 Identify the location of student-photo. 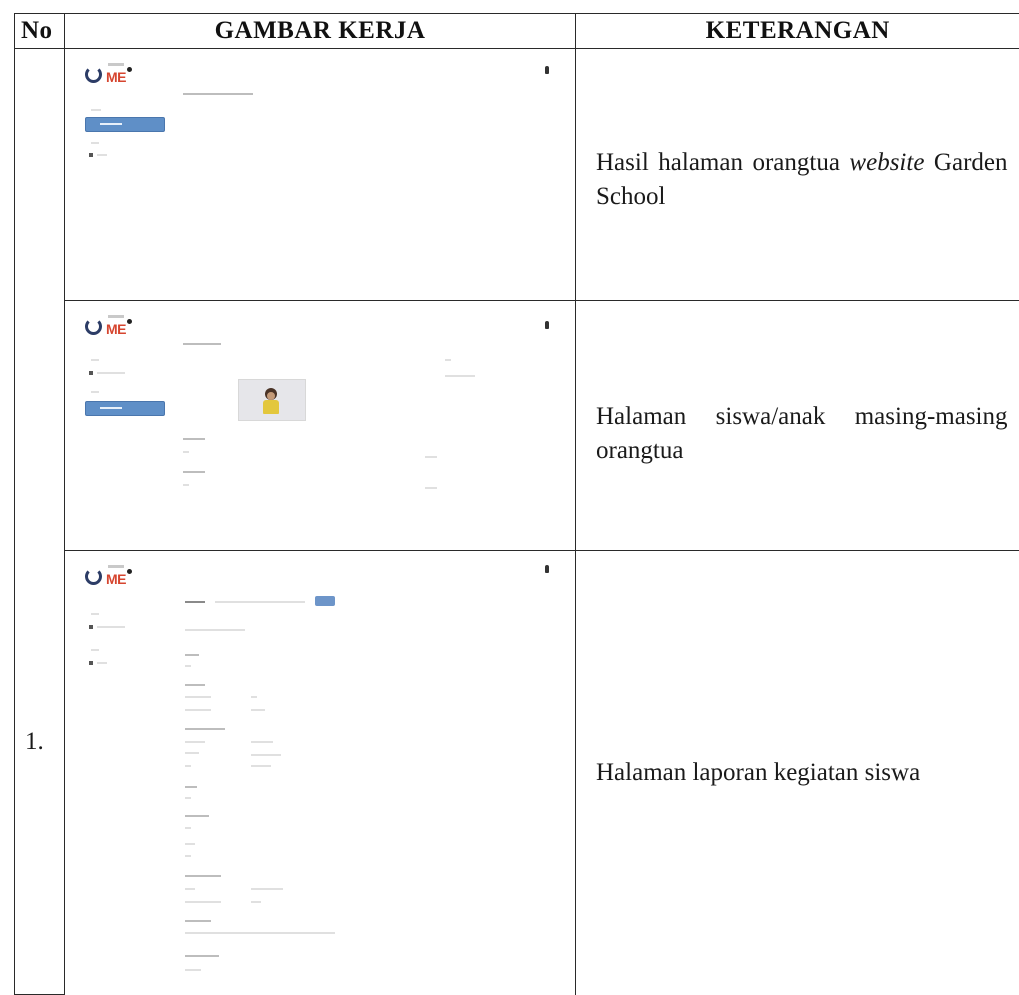
(272, 400).